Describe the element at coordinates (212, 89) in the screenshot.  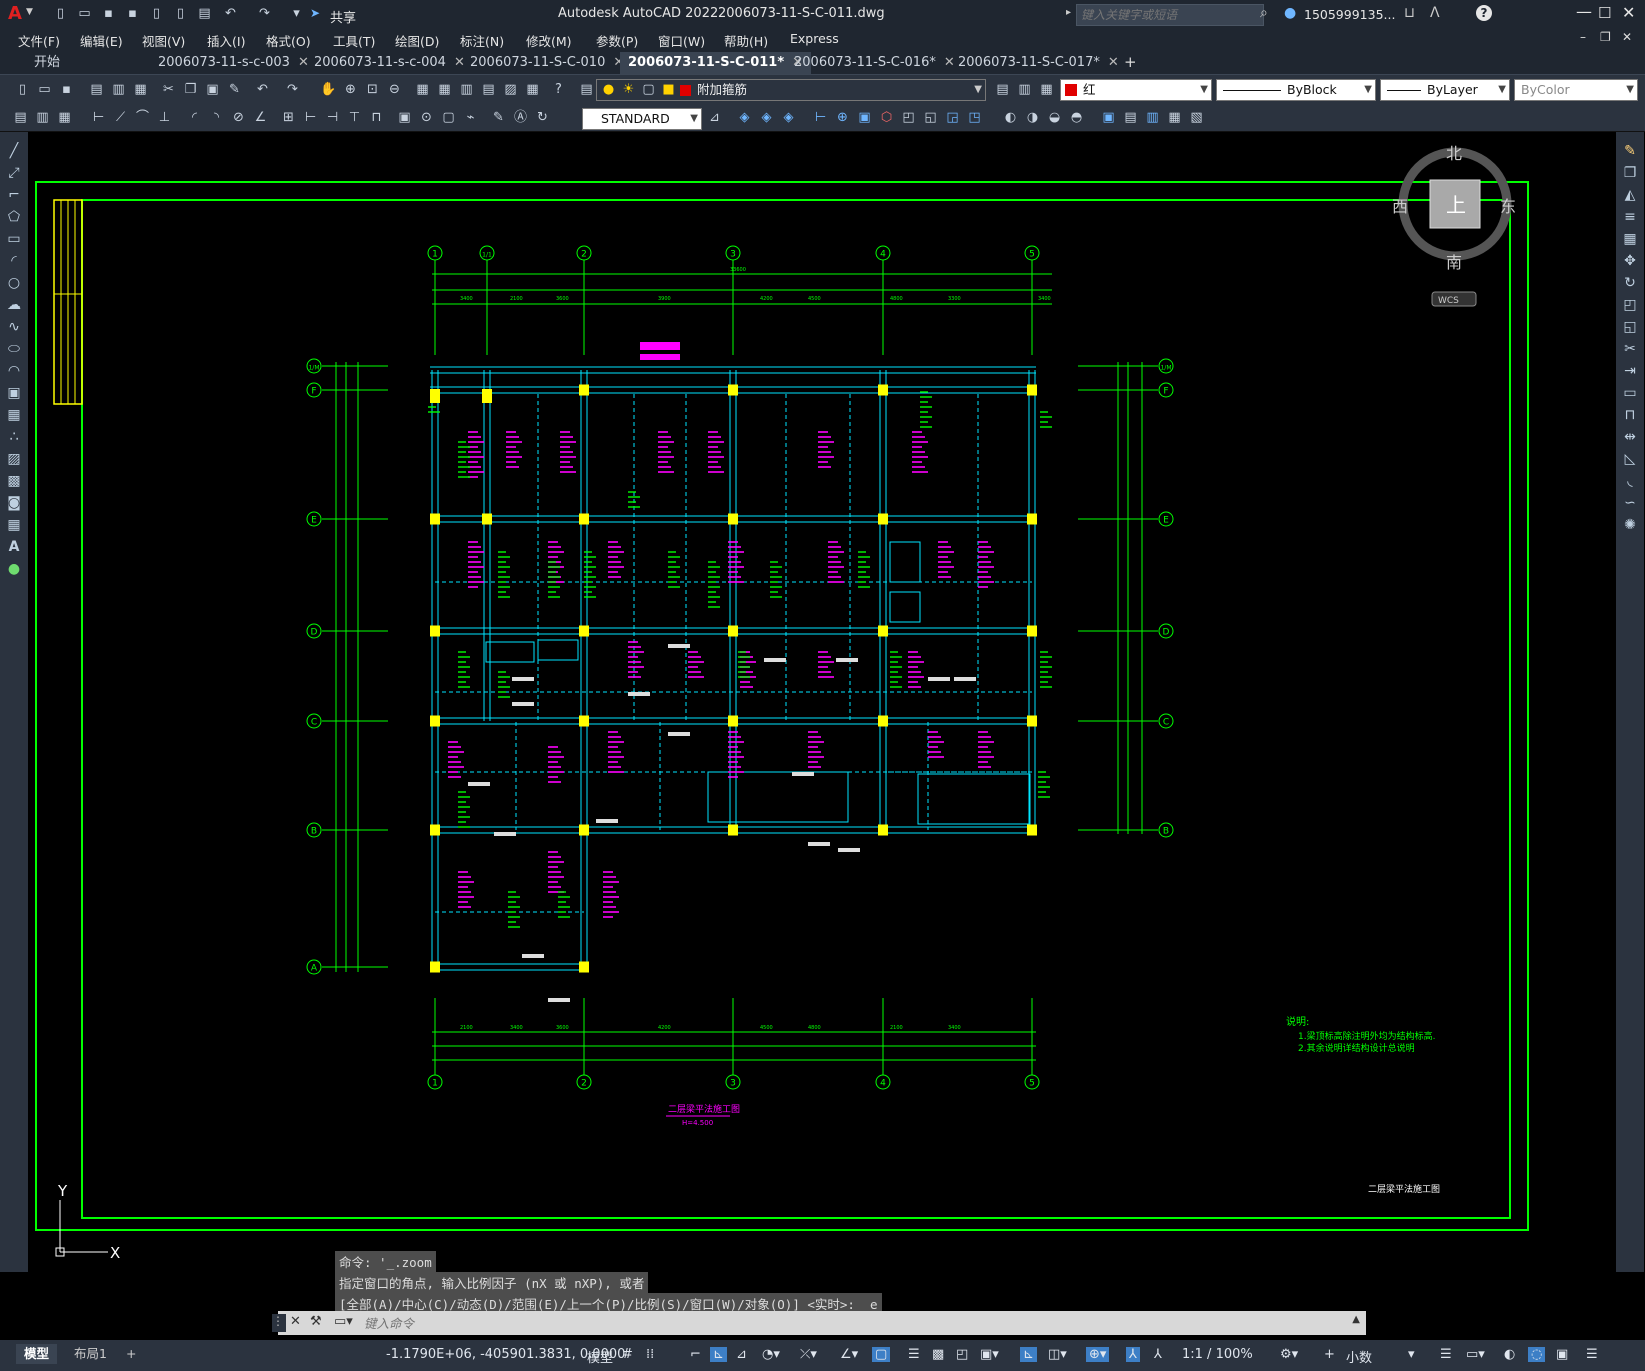
I see `paste-icon: ▣` at that location.